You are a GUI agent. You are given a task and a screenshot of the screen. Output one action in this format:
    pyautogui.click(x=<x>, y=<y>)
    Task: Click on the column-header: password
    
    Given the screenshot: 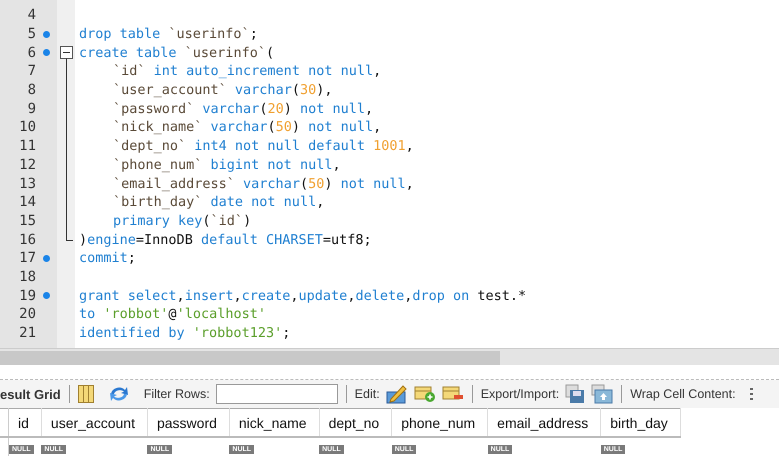 What is the action you would take?
    pyautogui.click(x=188, y=422)
    